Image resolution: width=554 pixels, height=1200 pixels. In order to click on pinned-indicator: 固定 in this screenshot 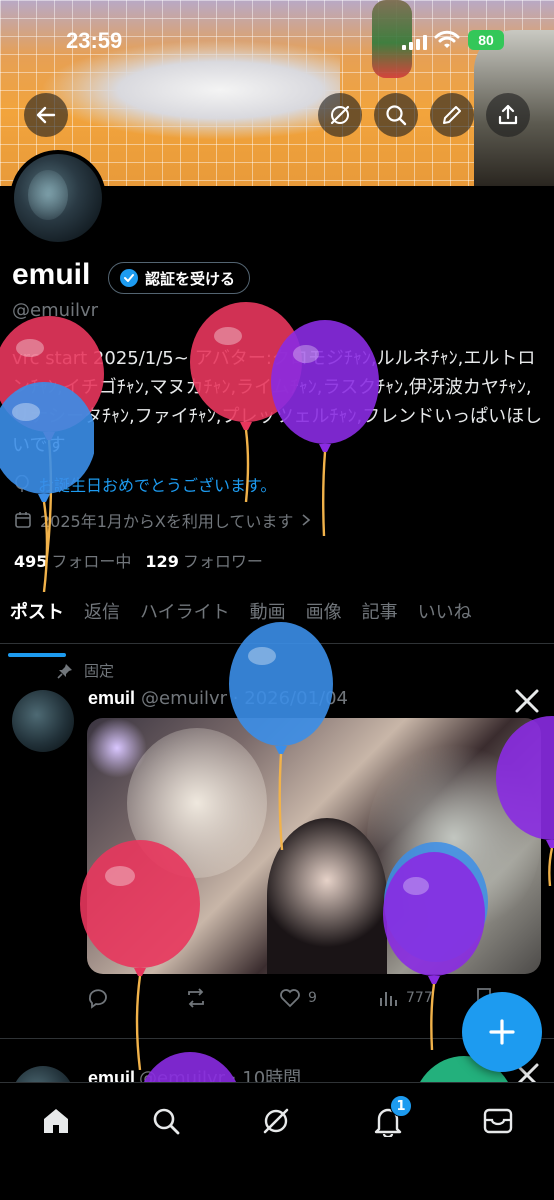, I will do `click(85, 670)`.